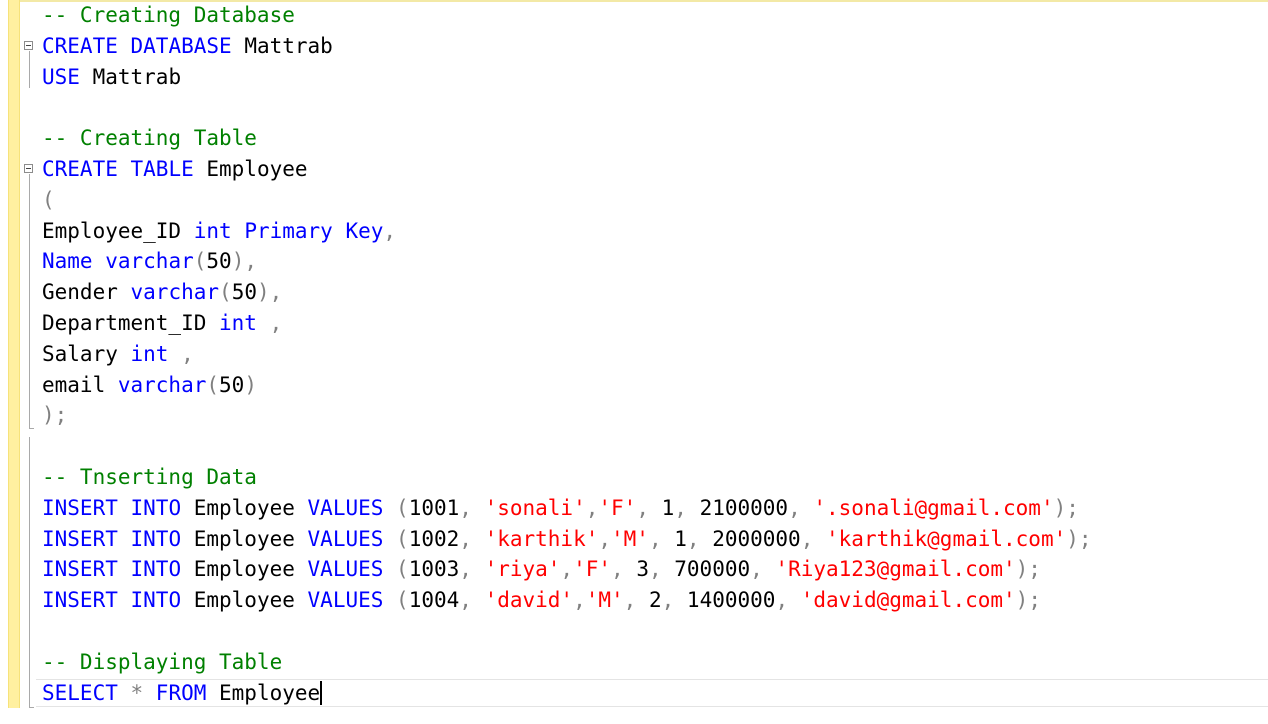 The width and height of the screenshot is (1268, 724). What do you see at coordinates (652, 261) in the screenshot?
I see `code-line: Name varchar(50),` at bounding box center [652, 261].